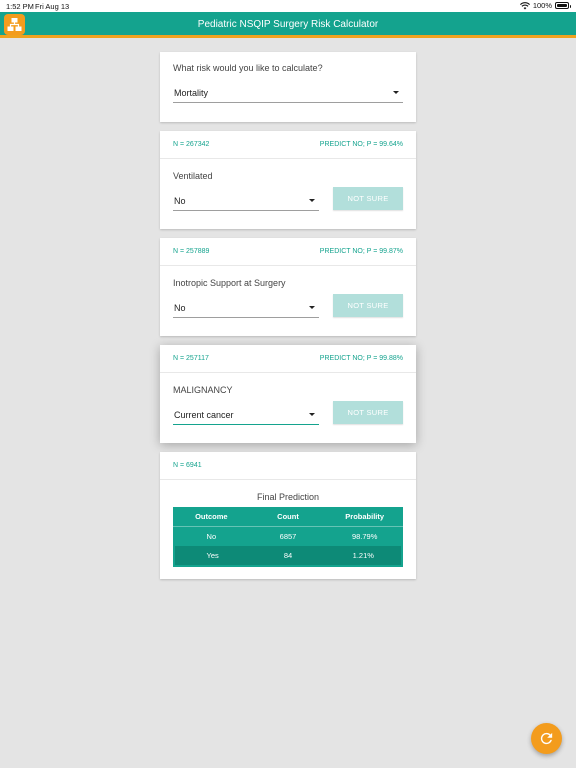  I want to click on risk-select: Mortality, so click(288, 92).